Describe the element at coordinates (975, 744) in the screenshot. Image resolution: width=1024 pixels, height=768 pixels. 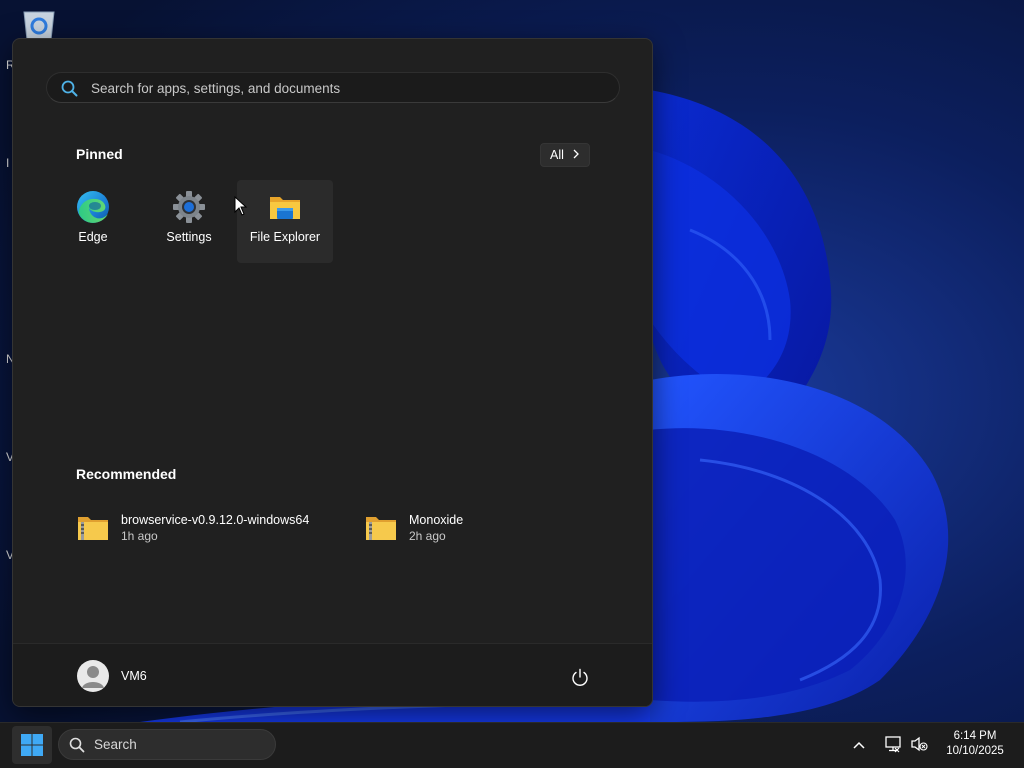
I see `taskbar-clock: 6:14 PM 10/10/2025` at that location.